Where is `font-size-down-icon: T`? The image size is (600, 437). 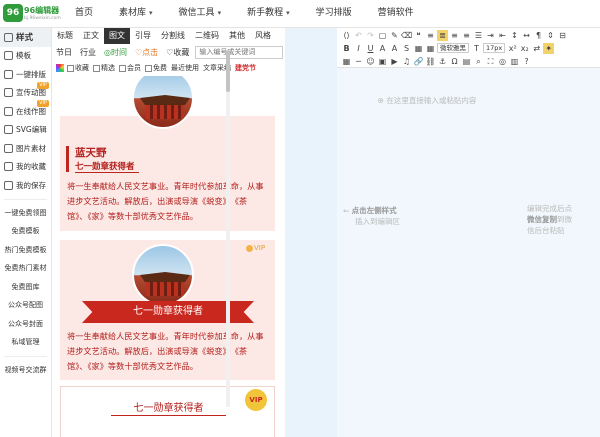
font-size-down-icon: T is located at coordinates (476, 48).